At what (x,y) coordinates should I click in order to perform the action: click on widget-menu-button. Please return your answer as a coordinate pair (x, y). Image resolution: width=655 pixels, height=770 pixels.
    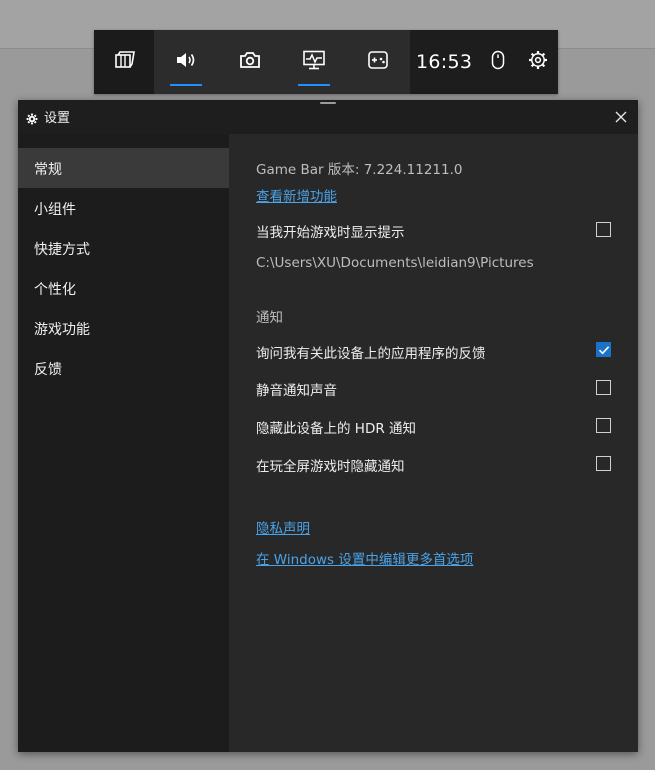
    Looking at the image, I should click on (124, 62).